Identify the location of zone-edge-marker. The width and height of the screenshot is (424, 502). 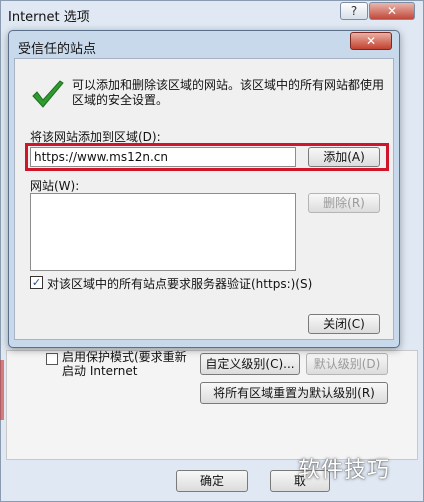
(2, 390).